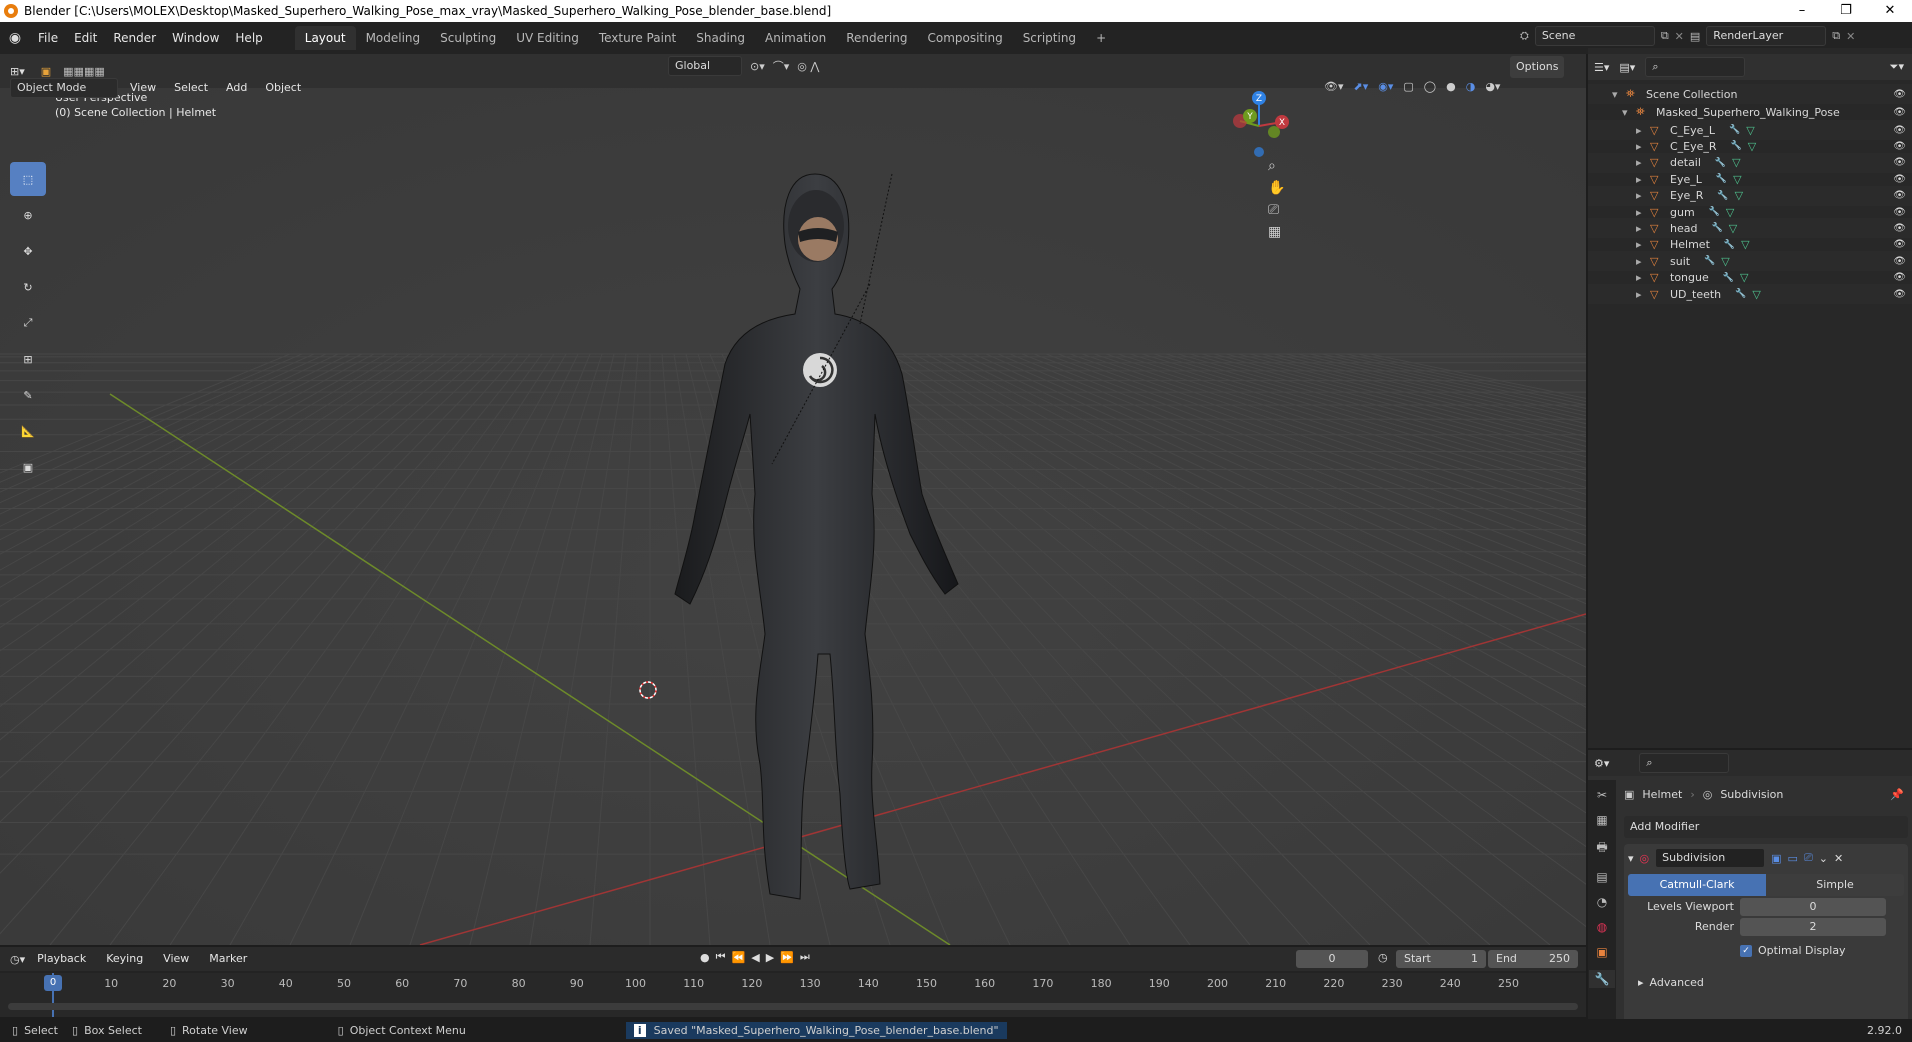  Describe the element at coordinates (195, 38) in the screenshot. I see `menu-window: Window` at that location.